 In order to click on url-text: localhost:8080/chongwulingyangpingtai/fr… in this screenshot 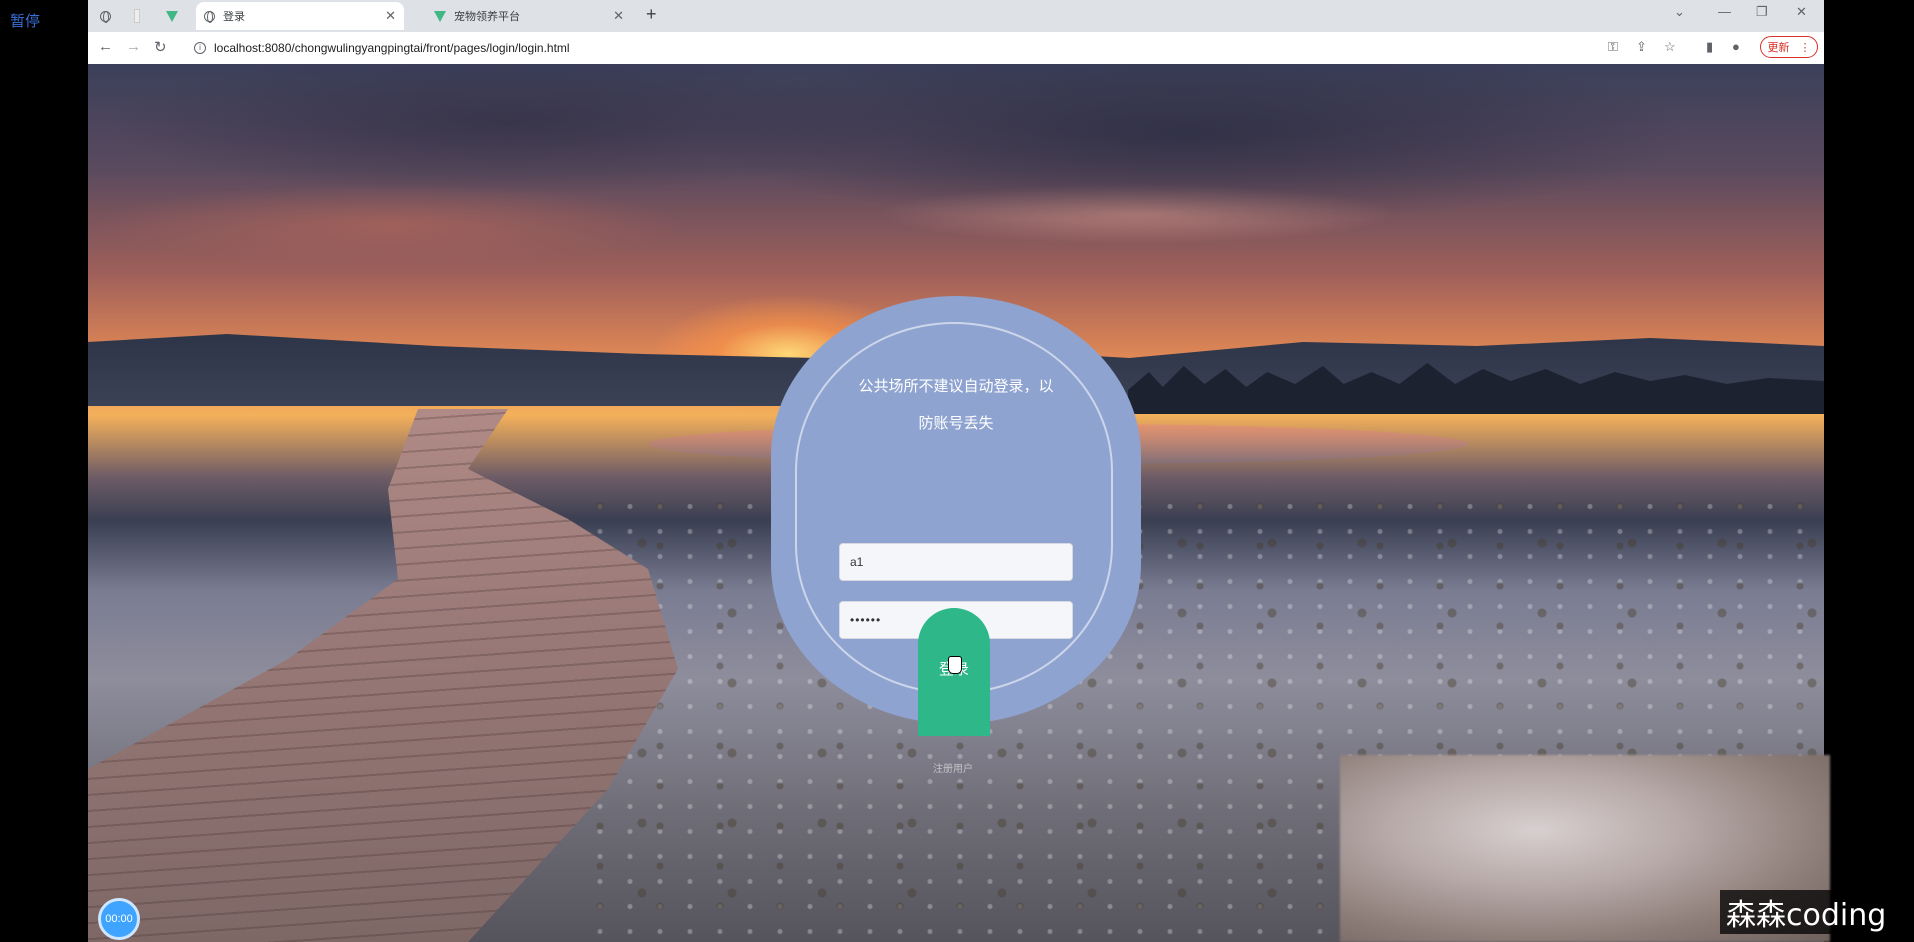, I will do `click(392, 48)`.